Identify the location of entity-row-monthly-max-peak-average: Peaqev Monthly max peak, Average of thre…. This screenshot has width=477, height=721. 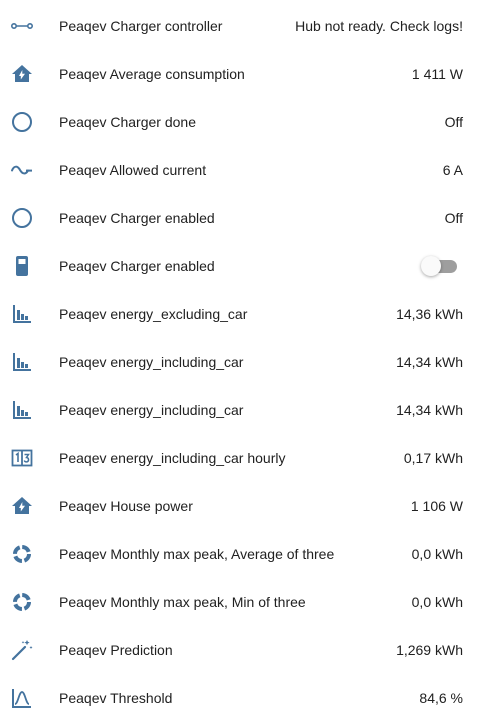
(238, 554).